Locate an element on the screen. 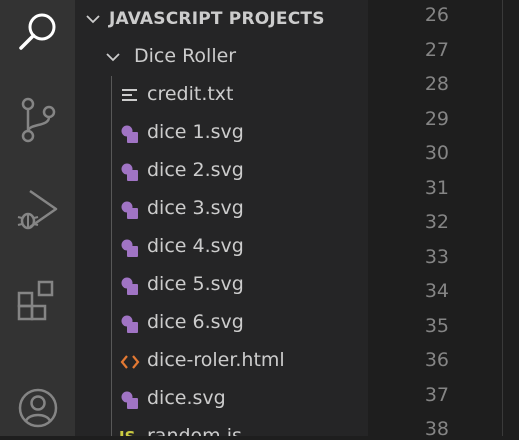 The image size is (519, 440). line-number: 35 is located at coordinates (436, 326).